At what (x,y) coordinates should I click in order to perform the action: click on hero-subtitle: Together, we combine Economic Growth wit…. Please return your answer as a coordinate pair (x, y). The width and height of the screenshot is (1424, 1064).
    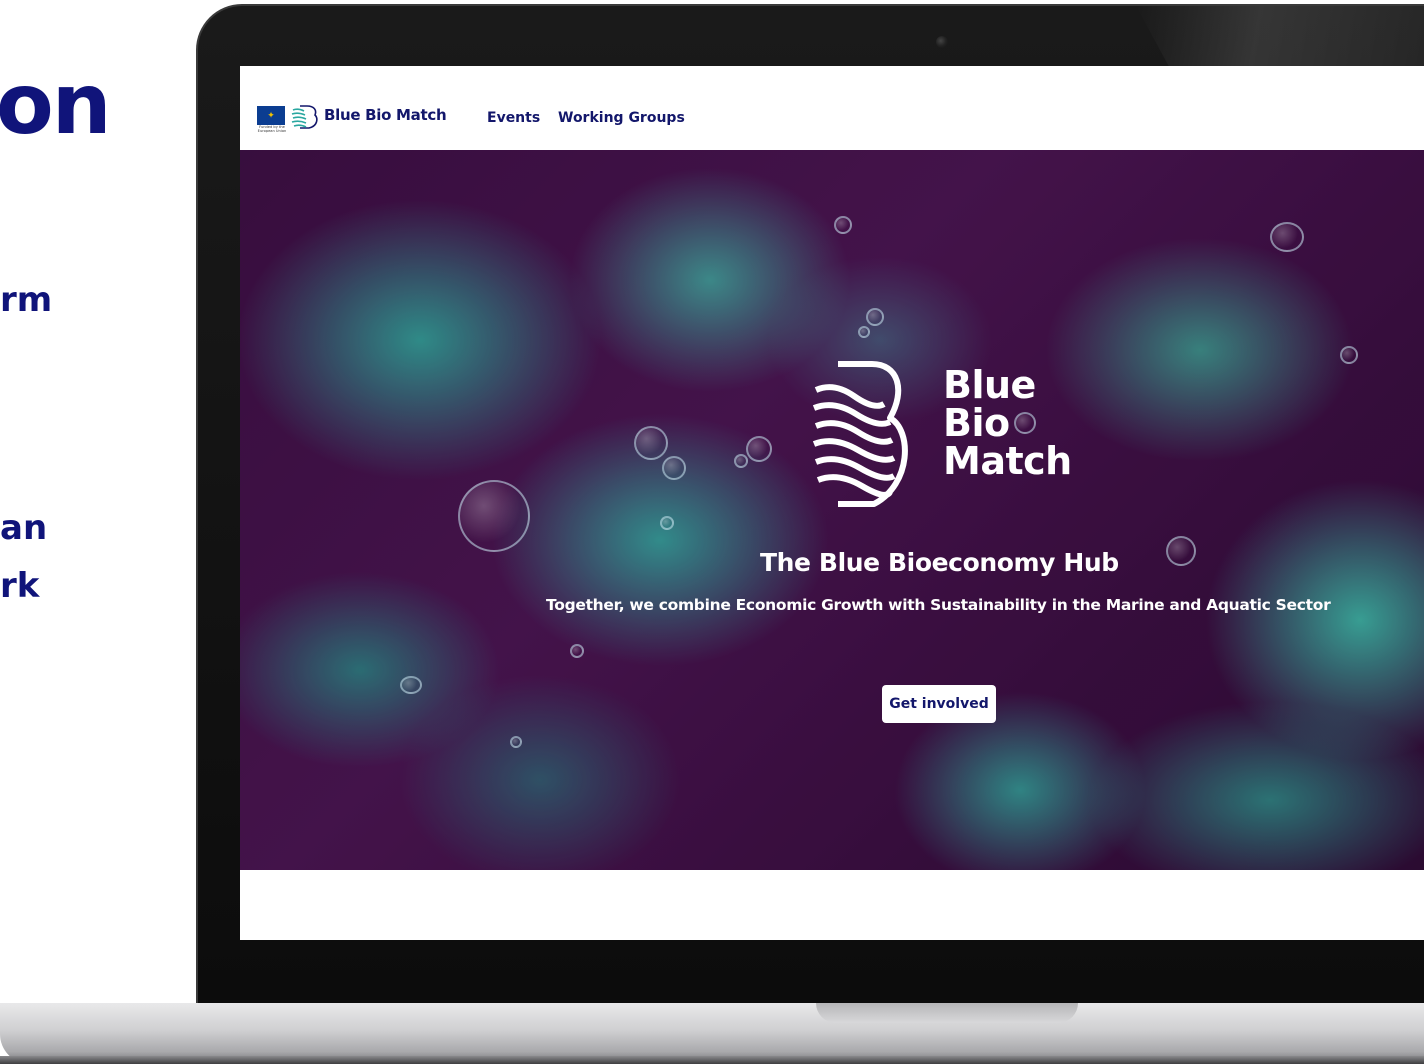
    Looking at the image, I should click on (938, 605).